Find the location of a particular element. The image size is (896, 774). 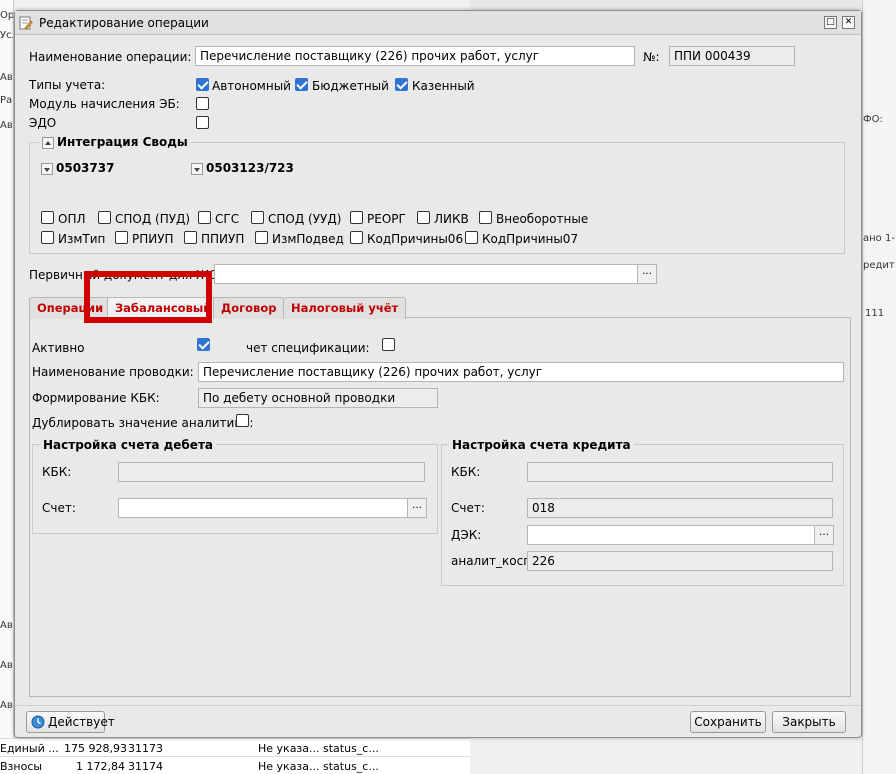

sgs-label: СГС is located at coordinates (227, 219).